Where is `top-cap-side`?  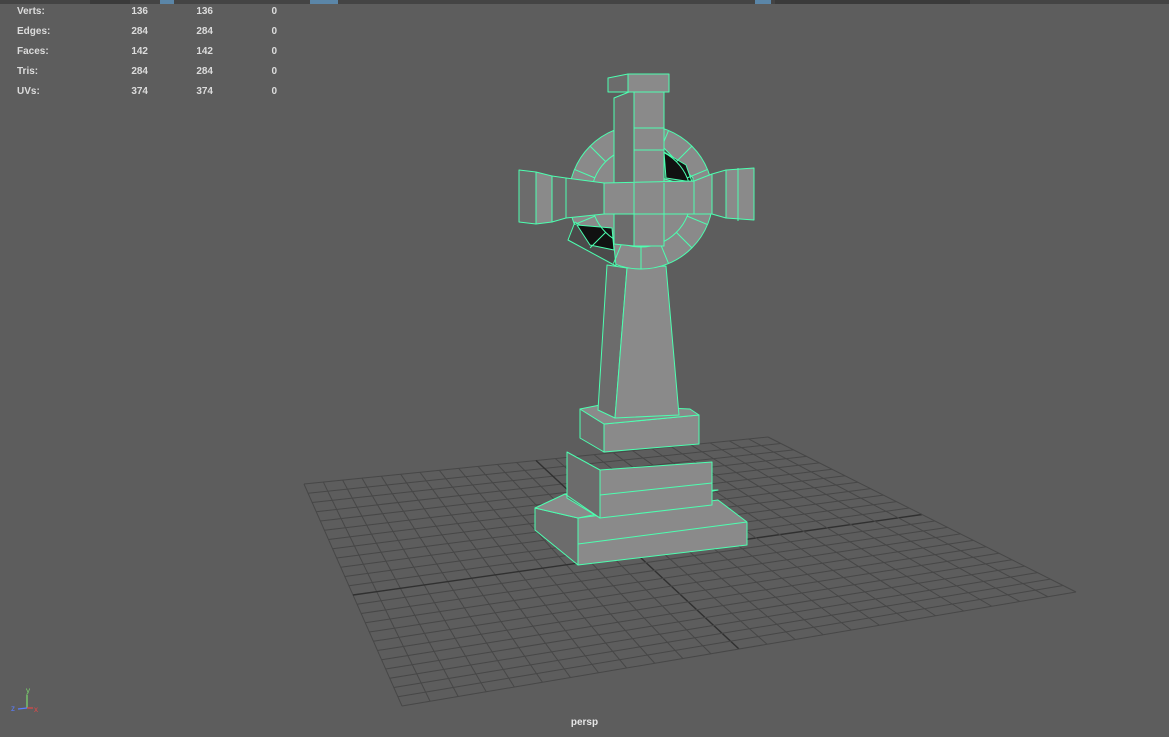 top-cap-side is located at coordinates (618, 83).